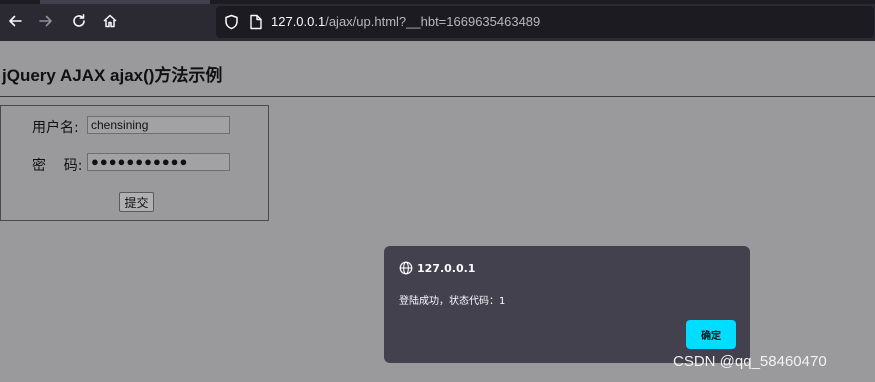 The height and width of the screenshot is (382, 875). I want to click on home-icon, so click(110, 21).